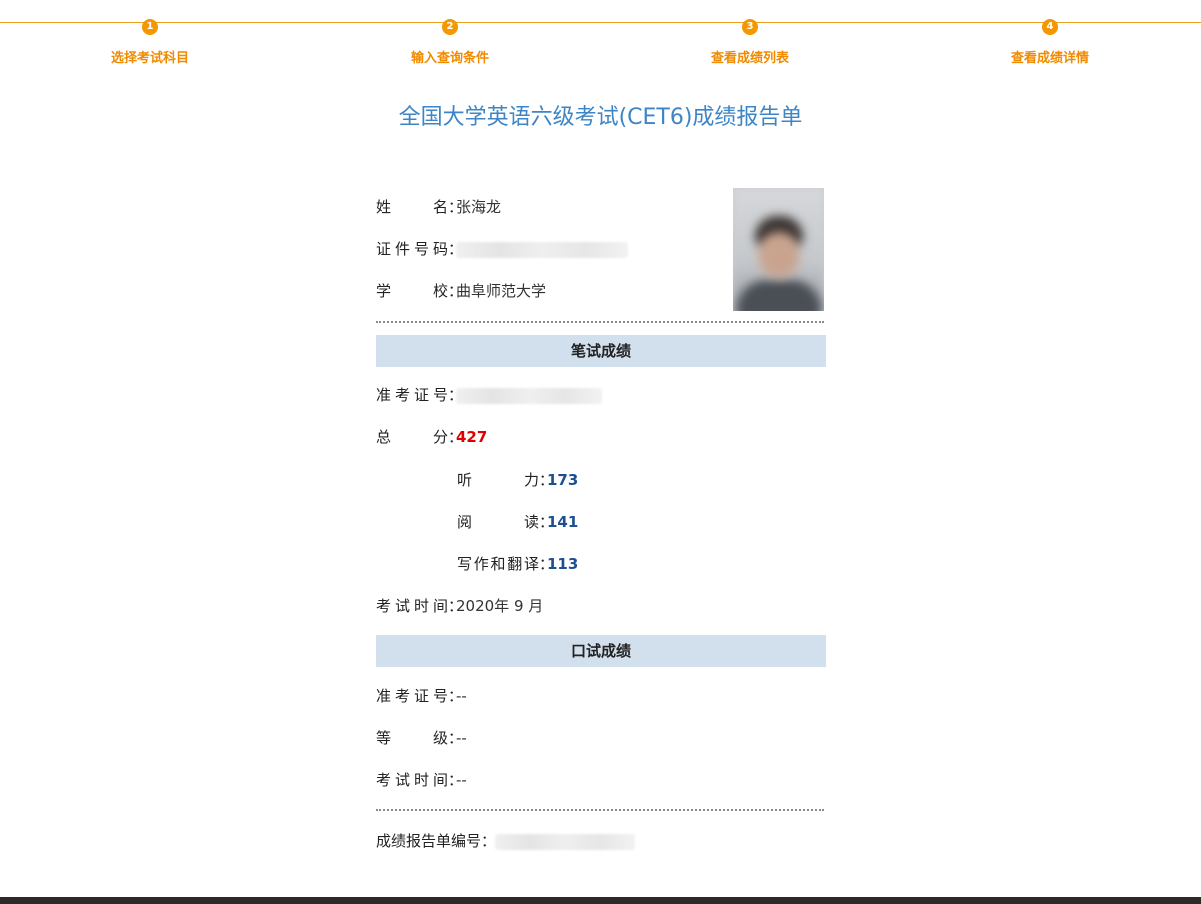 The width and height of the screenshot is (1201, 904). I want to click on step-label: 查看成绩详情, so click(1049, 58).